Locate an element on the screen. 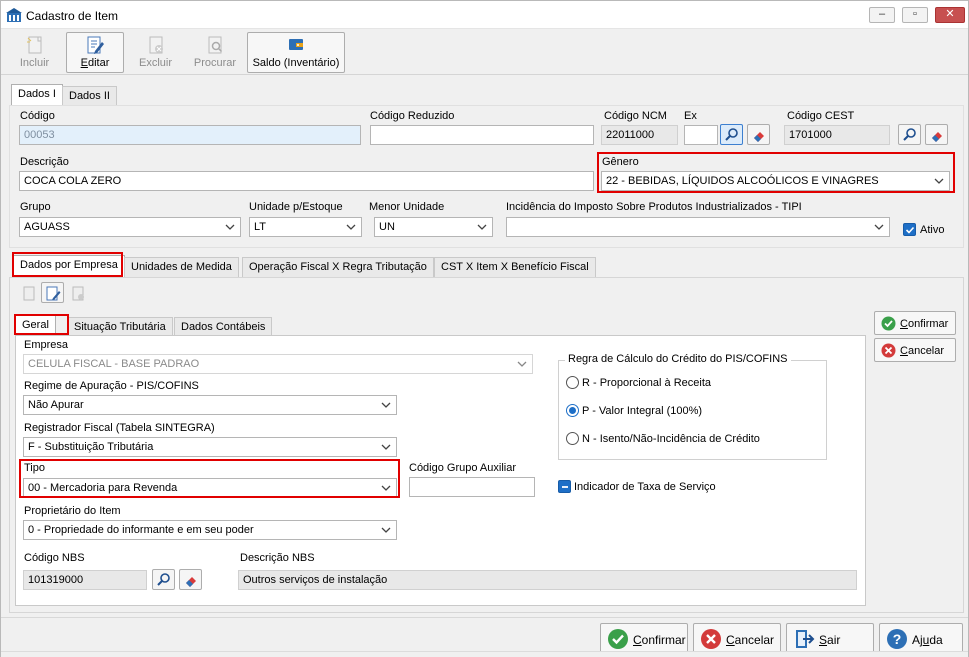 Image resolution: width=969 pixels, height=657 pixels. bottom-separator is located at coordinates (484, 617).